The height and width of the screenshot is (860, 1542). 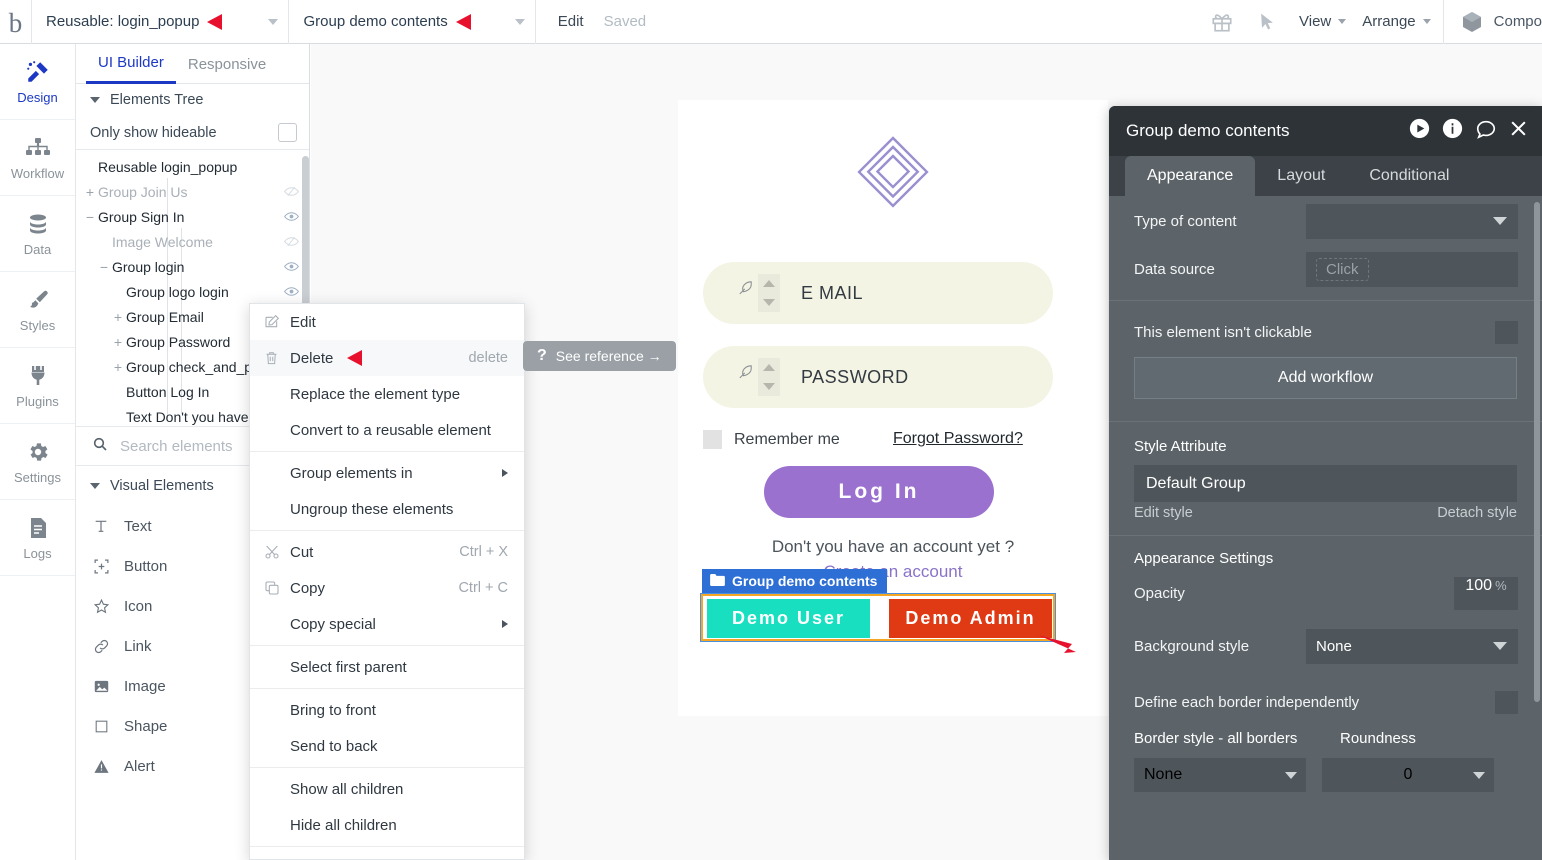 I want to click on context-menu-item-delete-all-children: Delete all children, so click(x=387, y=855).